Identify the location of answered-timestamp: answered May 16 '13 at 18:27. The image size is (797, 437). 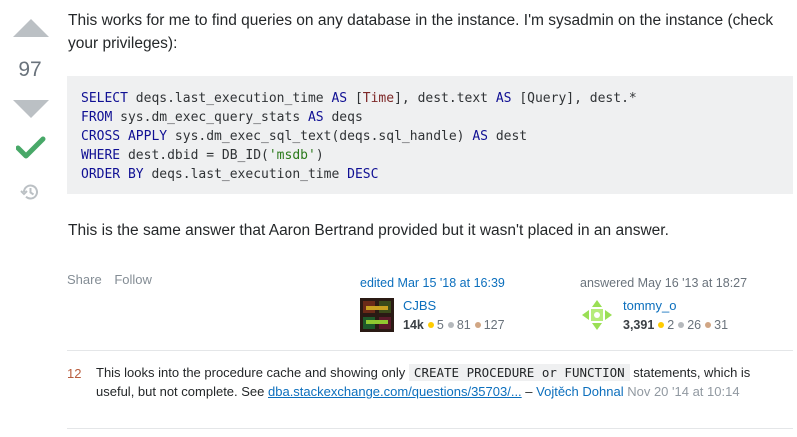
(685, 283).